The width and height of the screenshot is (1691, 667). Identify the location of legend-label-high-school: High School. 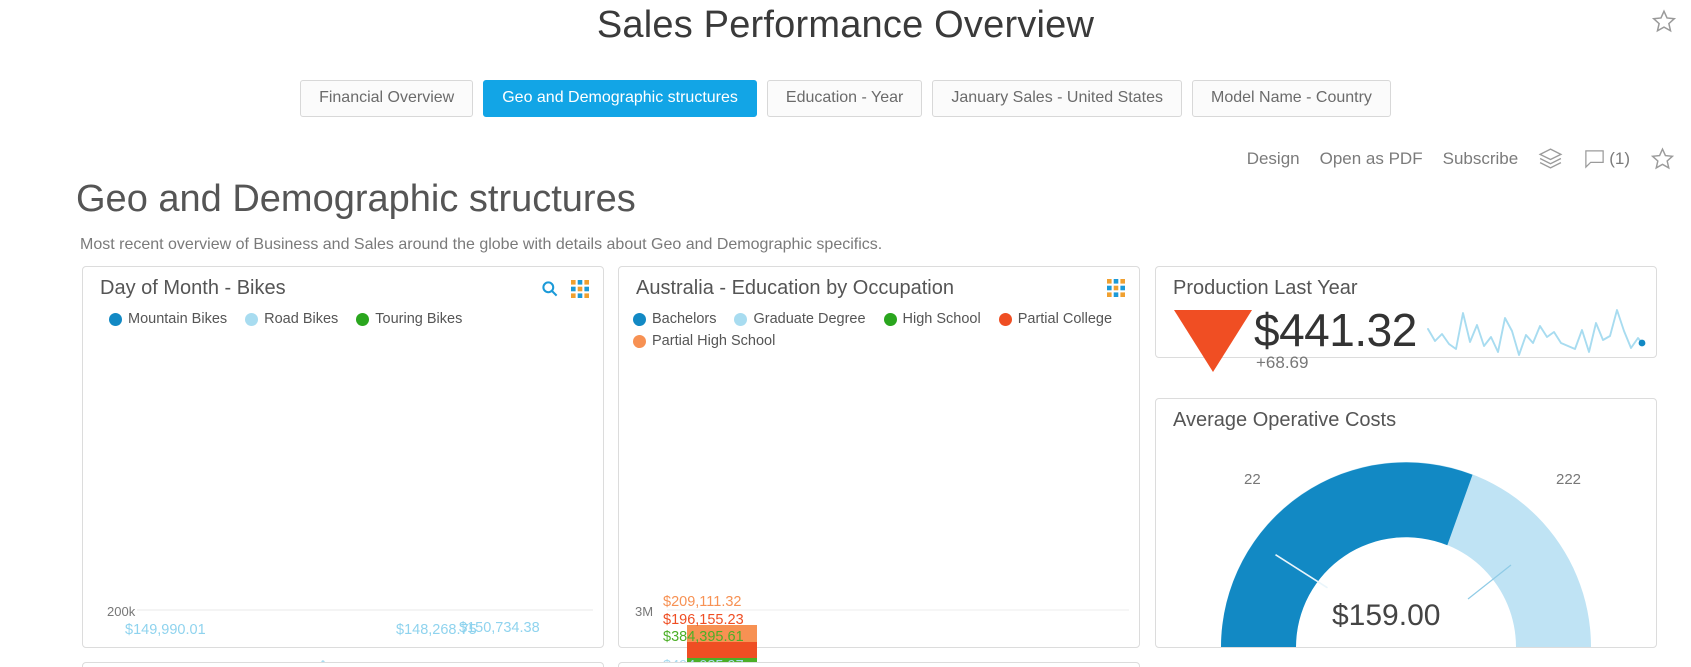
(941, 319).